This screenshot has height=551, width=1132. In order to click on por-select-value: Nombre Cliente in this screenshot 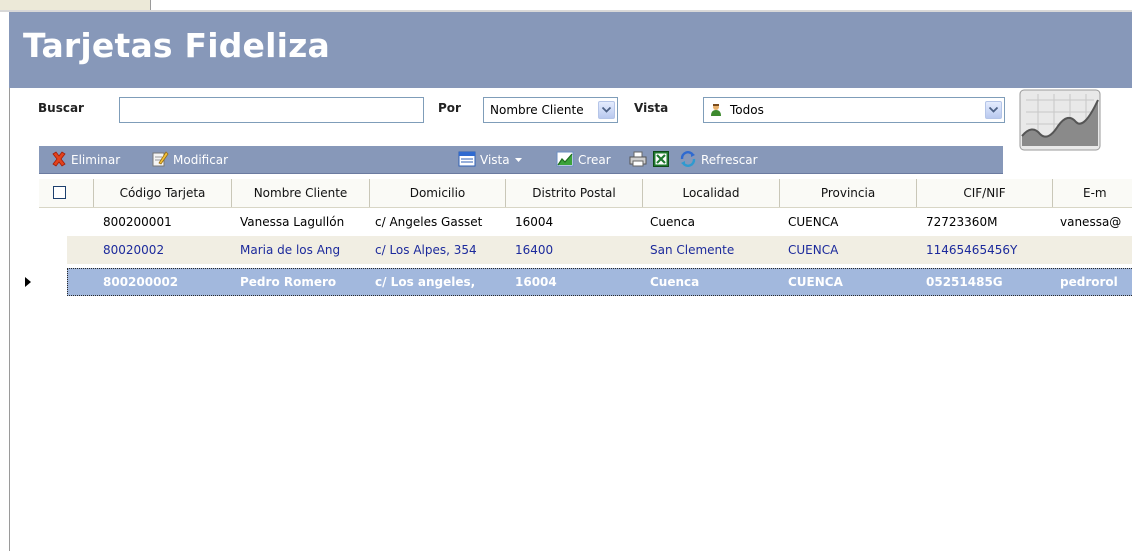, I will do `click(537, 110)`.